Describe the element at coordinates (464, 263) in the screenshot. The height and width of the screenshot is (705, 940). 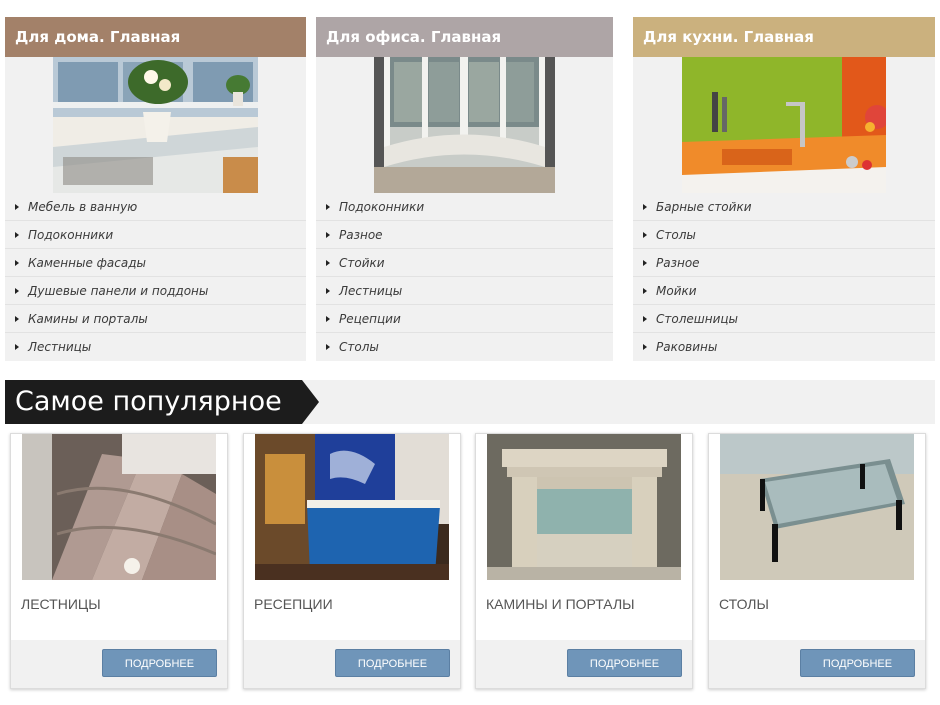
I see `list-item: Стойки` at that location.